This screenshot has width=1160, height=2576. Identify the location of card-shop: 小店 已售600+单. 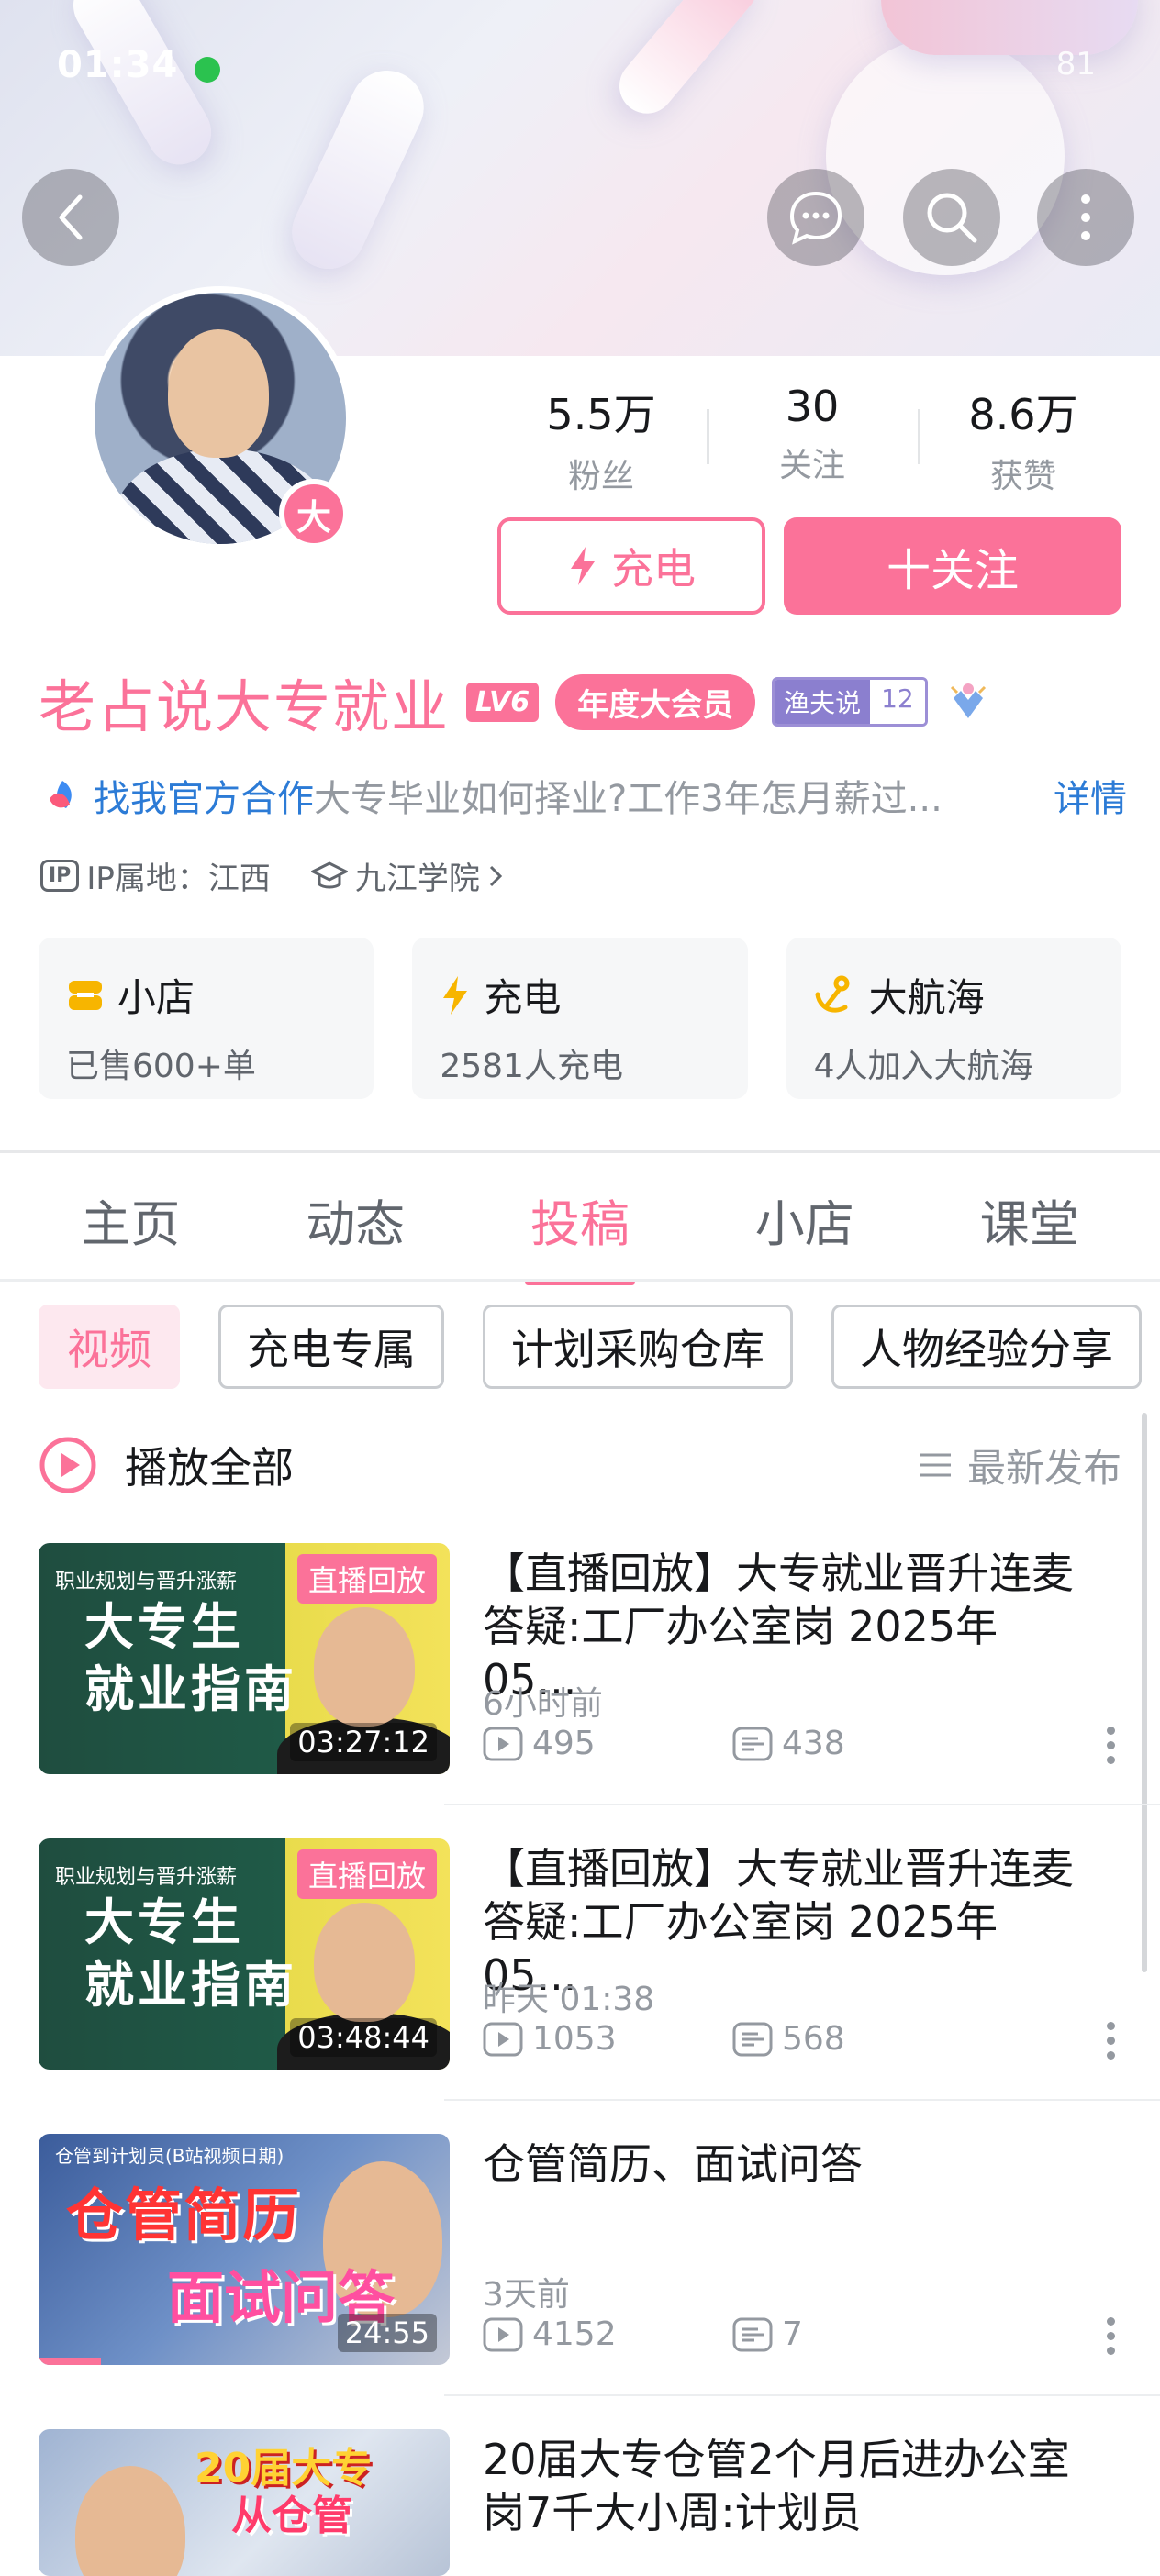
(206, 1018).